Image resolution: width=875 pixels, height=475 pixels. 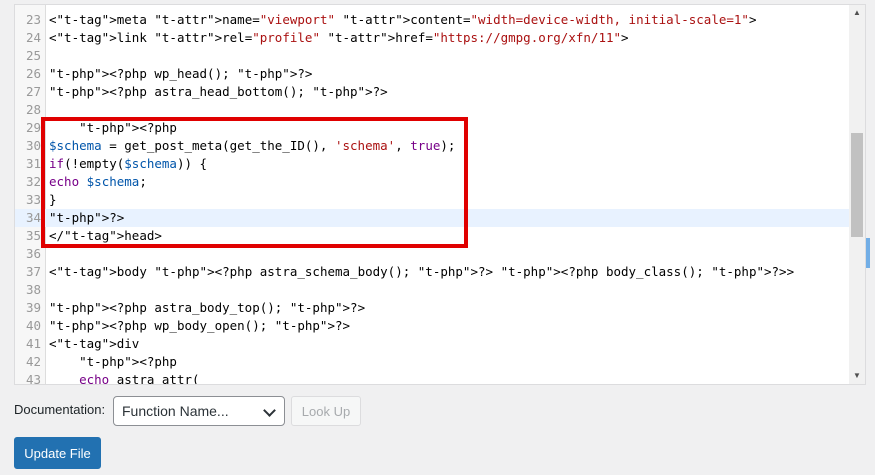 I want to click on line-number: 40, so click(x=33, y=325).